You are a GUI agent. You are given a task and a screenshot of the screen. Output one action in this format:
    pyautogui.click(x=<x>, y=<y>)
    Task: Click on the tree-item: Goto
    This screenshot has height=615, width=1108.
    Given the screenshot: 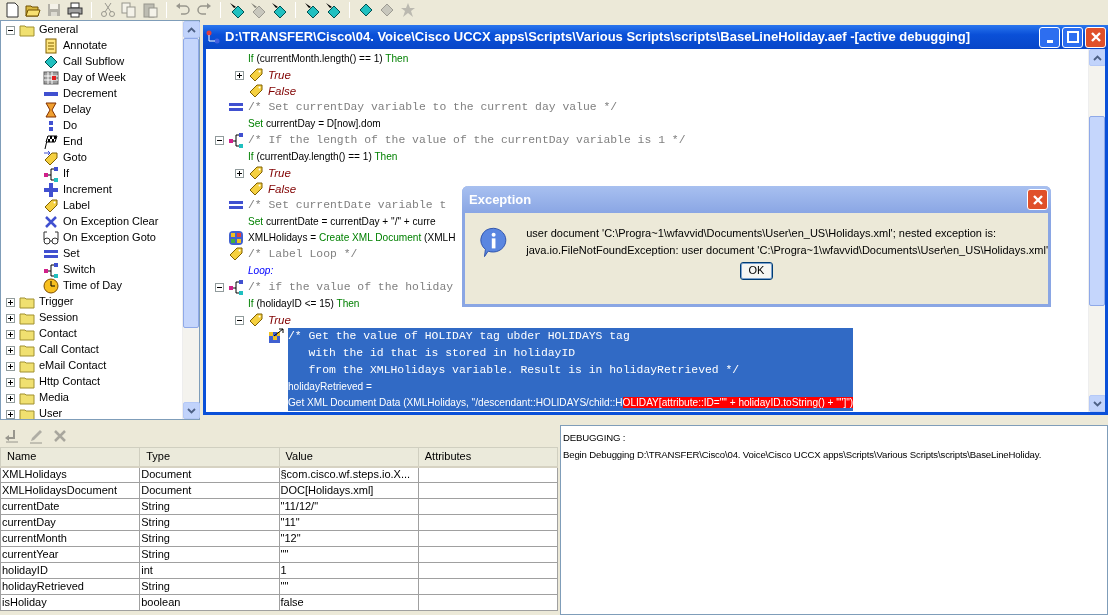 What is the action you would take?
    pyautogui.click(x=74, y=158)
    